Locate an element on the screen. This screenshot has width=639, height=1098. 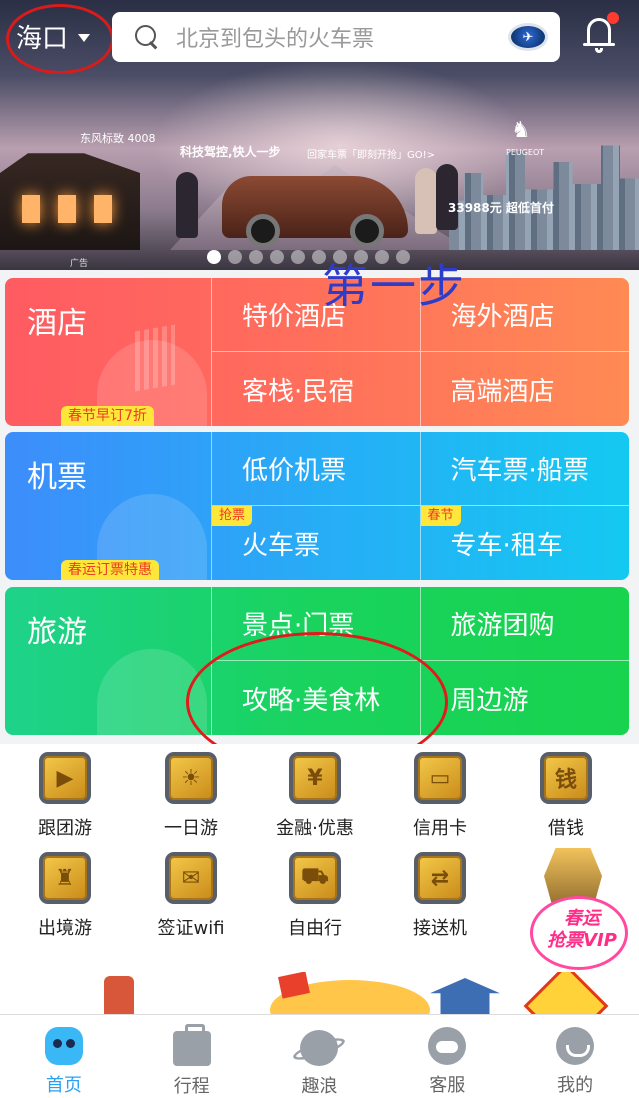
home-mascot-icon is located at coordinates (63, 1046).